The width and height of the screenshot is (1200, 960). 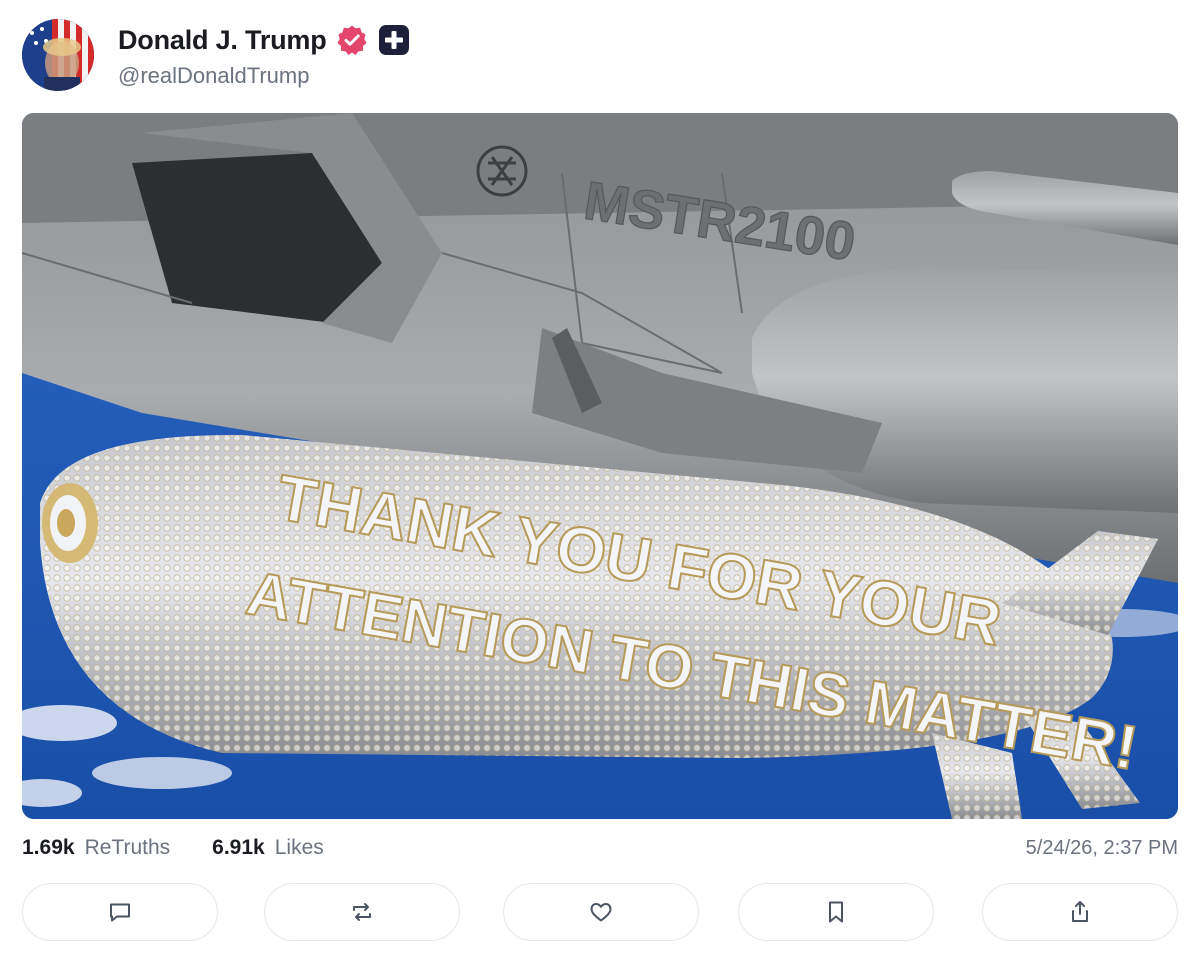 I want to click on retruths-stat: 1.69k ReTruths, so click(x=96, y=848).